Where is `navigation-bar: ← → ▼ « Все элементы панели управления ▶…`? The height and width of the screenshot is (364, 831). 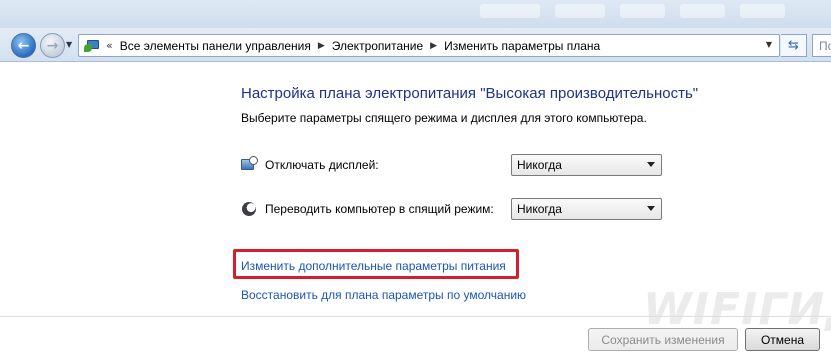
navigation-bar: ← → ▼ « Все элементы панели управления ▶… is located at coordinates (415, 45).